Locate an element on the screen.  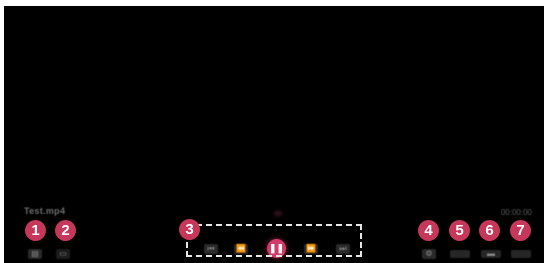
playlist-icon: ▤ is located at coordinates (35, 253).